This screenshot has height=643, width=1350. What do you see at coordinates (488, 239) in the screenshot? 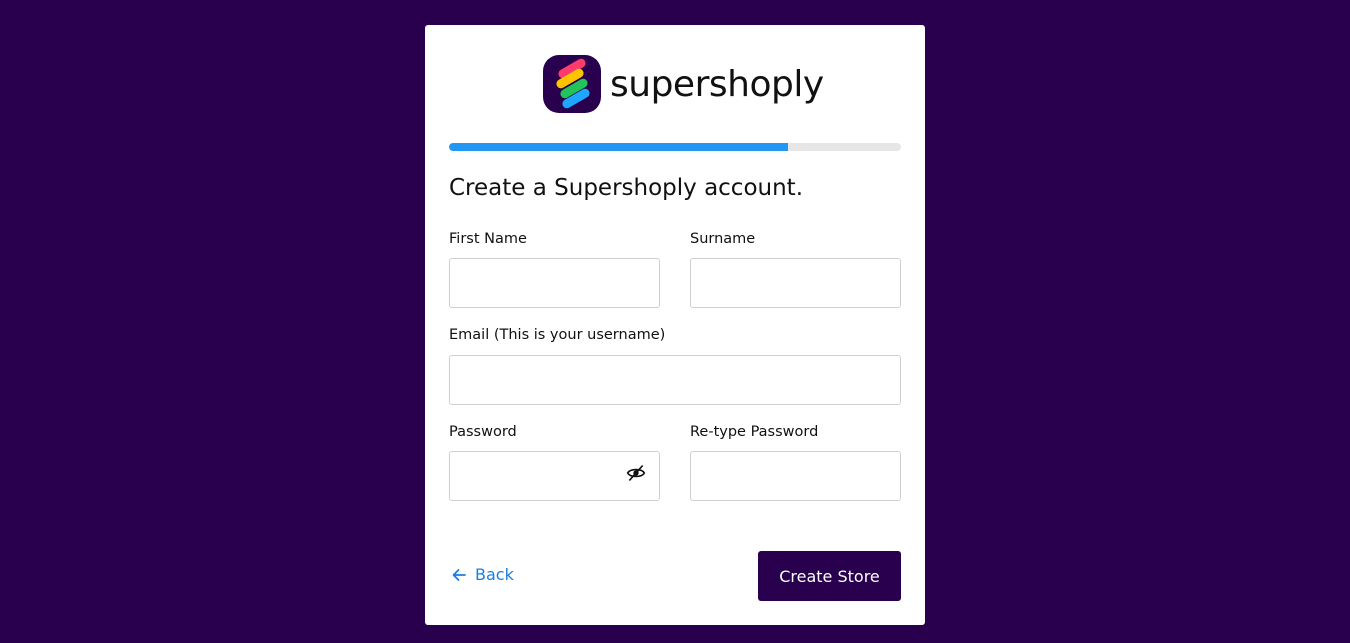
I see `first-name-label: First Name` at bounding box center [488, 239].